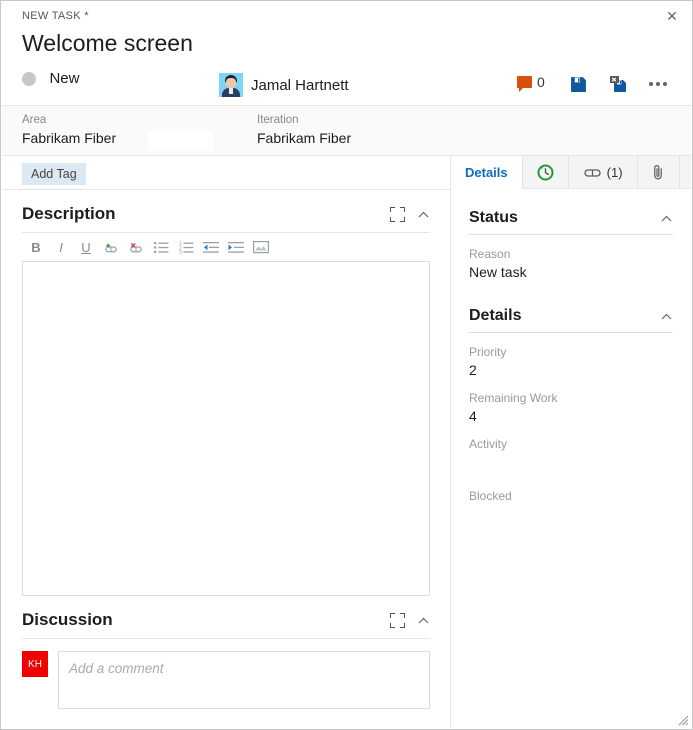 Image resolution: width=693 pixels, height=730 pixels. What do you see at coordinates (524, 84) in the screenshot?
I see `comment-bubble-icon` at bounding box center [524, 84].